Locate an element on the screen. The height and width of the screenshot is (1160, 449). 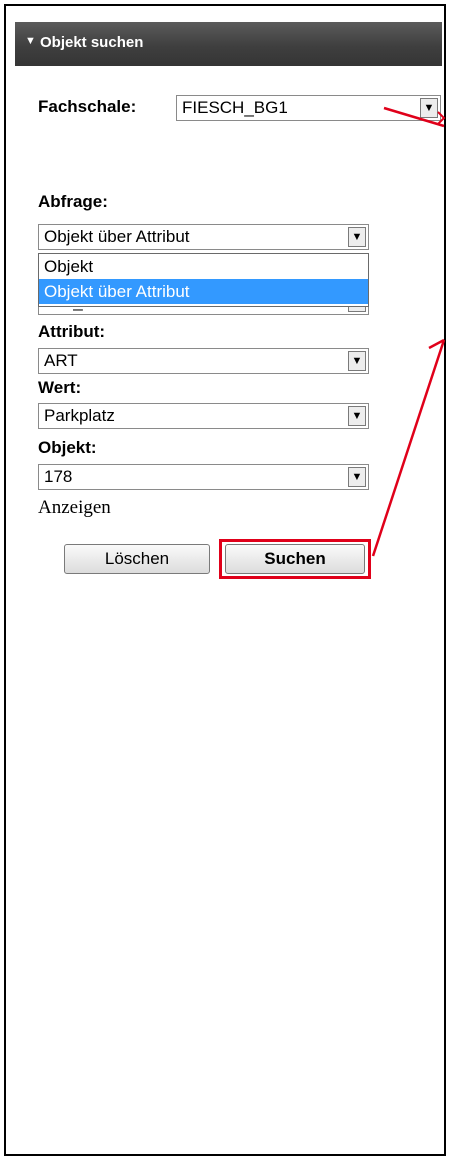
dropdown-option-selected: Objekt über Attribut is located at coordinates (203, 291).